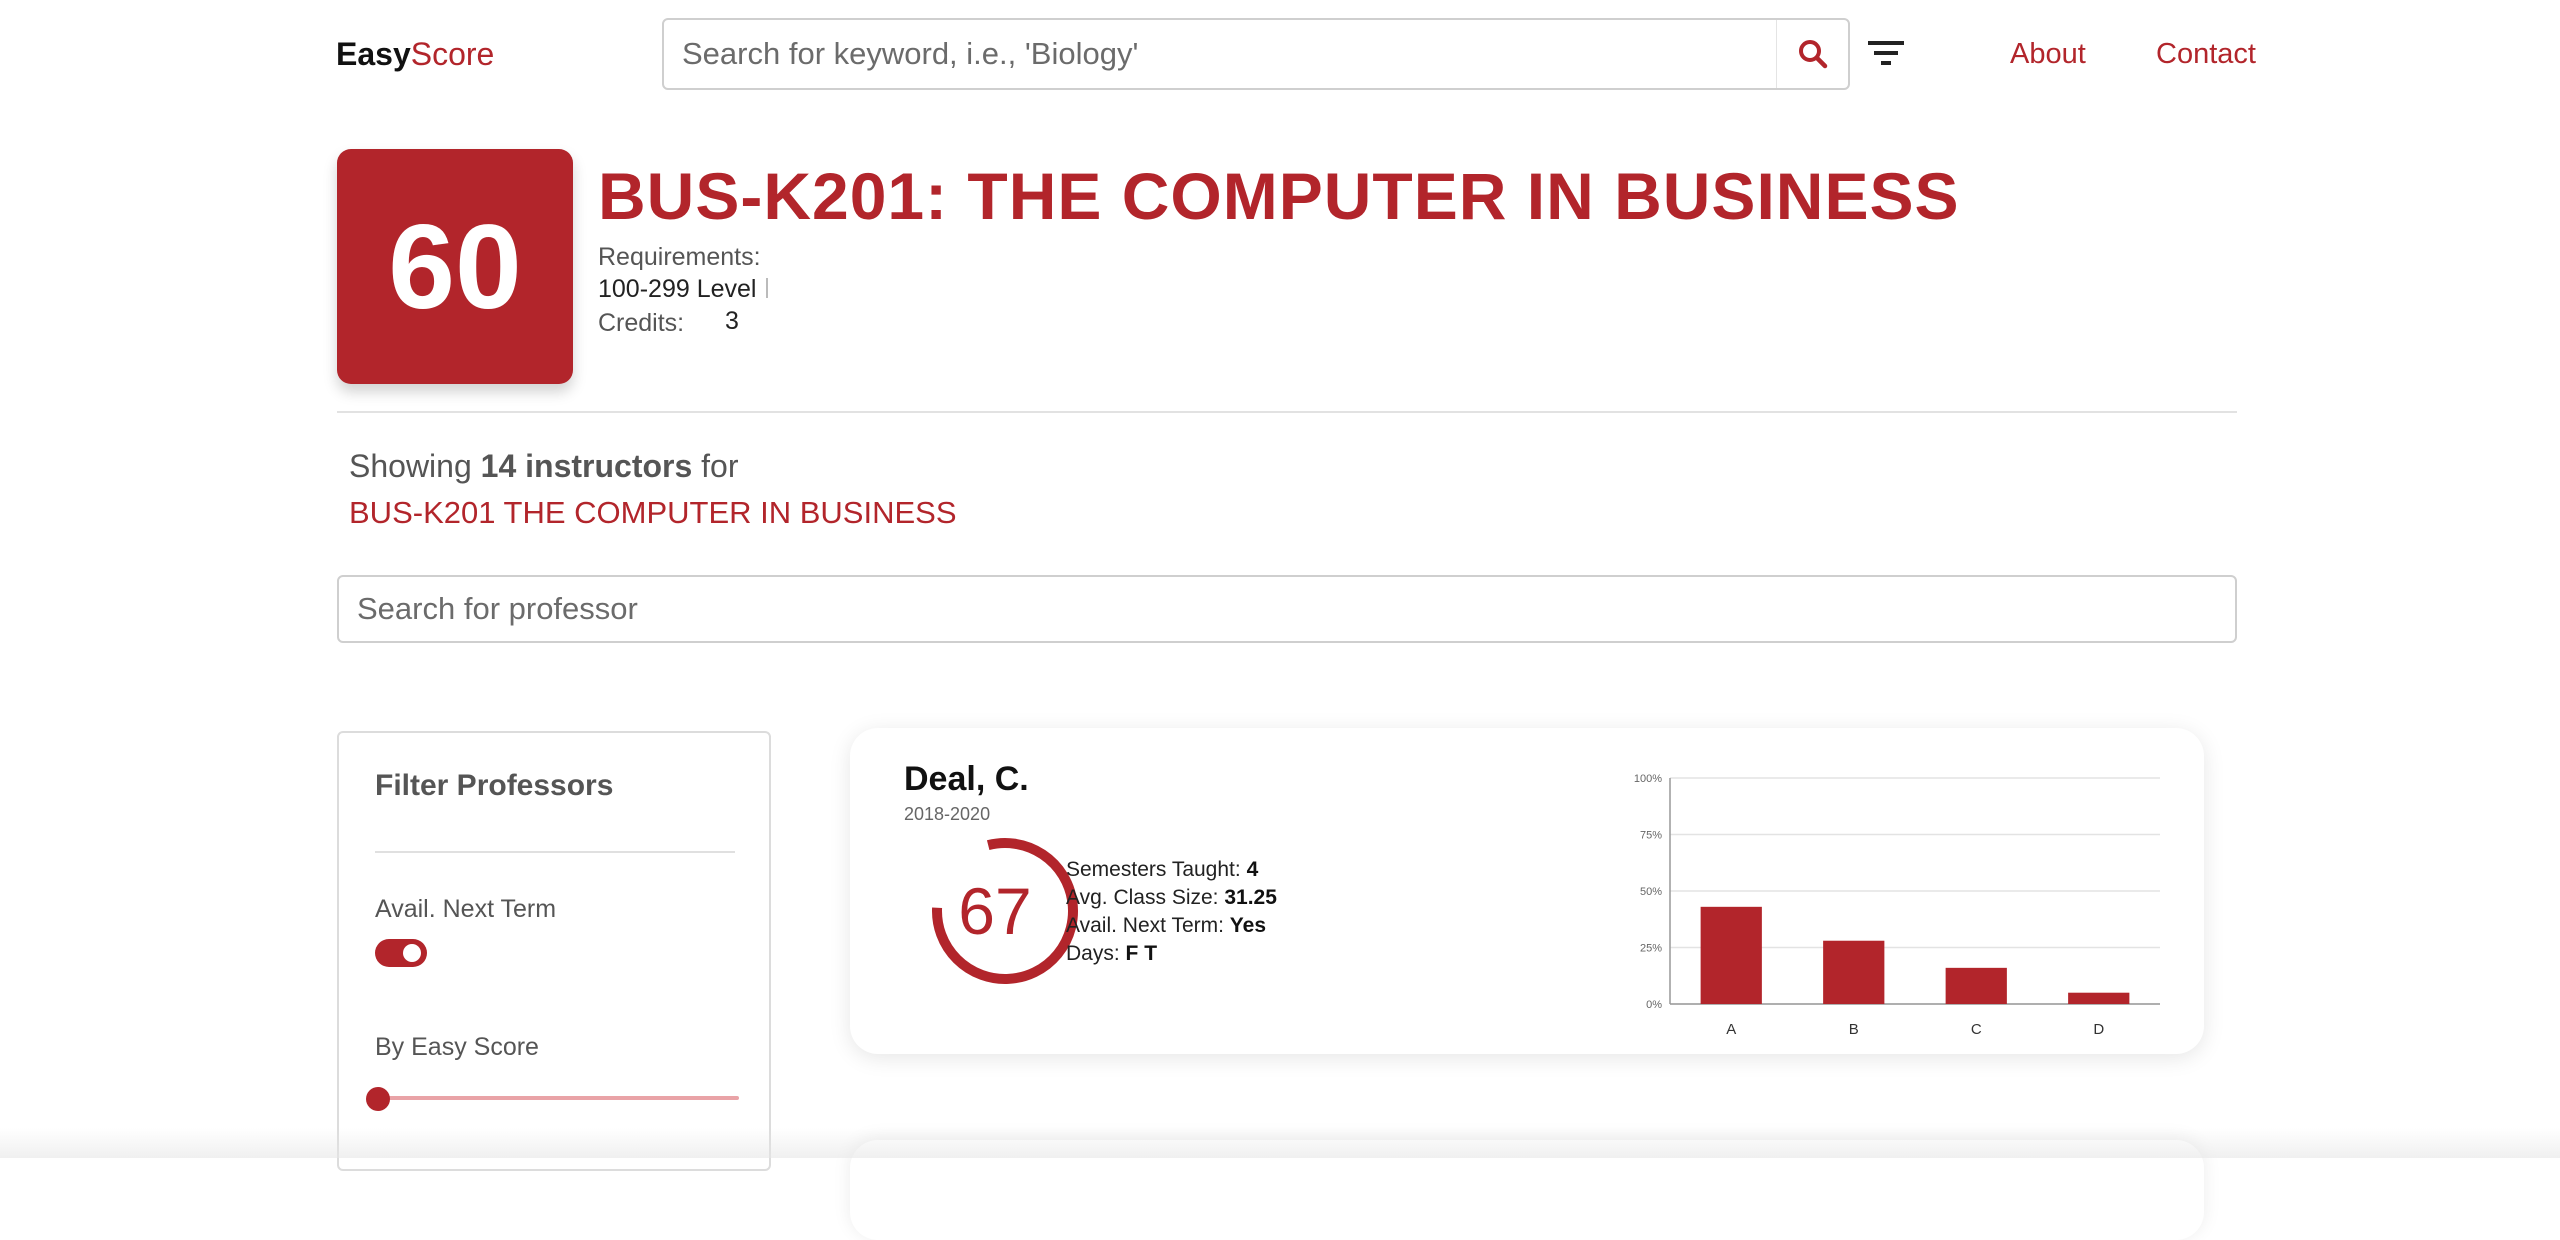 The width and height of the screenshot is (2560, 1240). Describe the element at coordinates (1279, 196) in the screenshot. I see `course-title: BUS-K201: THE COMPUTER IN BUSINESS` at that location.